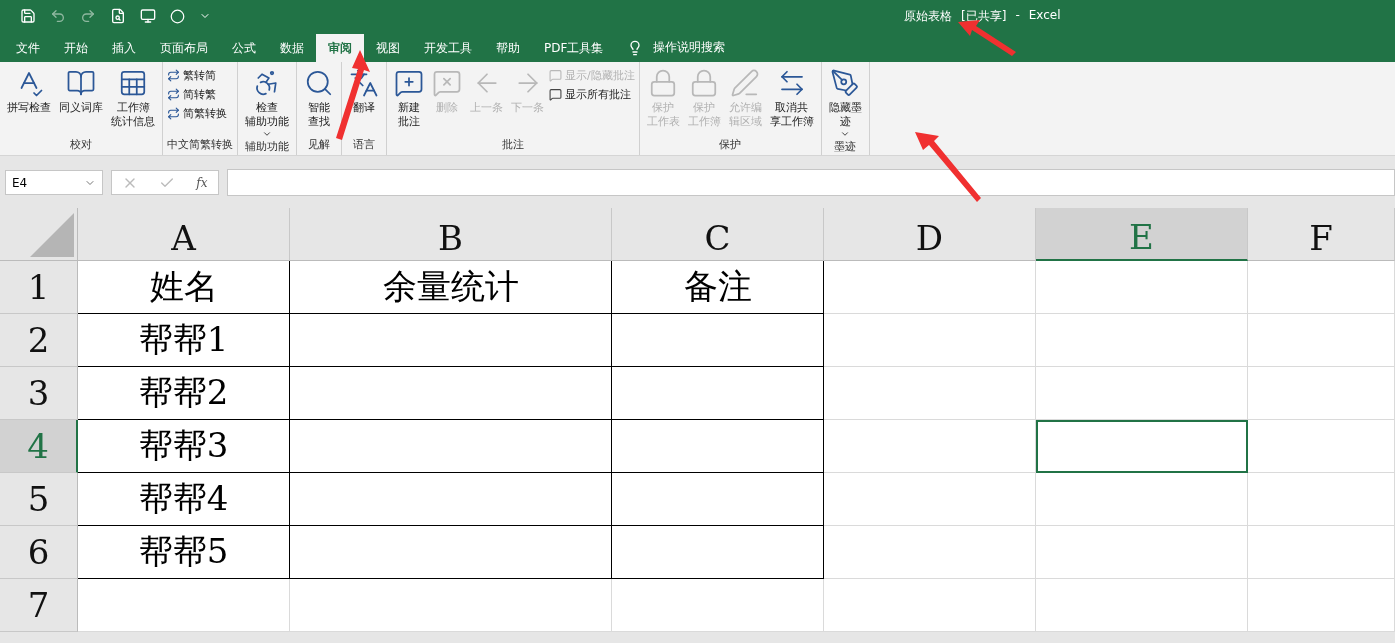 This screenshot has height=643, width=1395. I want to click on row-header: 2, so click(39, 340).